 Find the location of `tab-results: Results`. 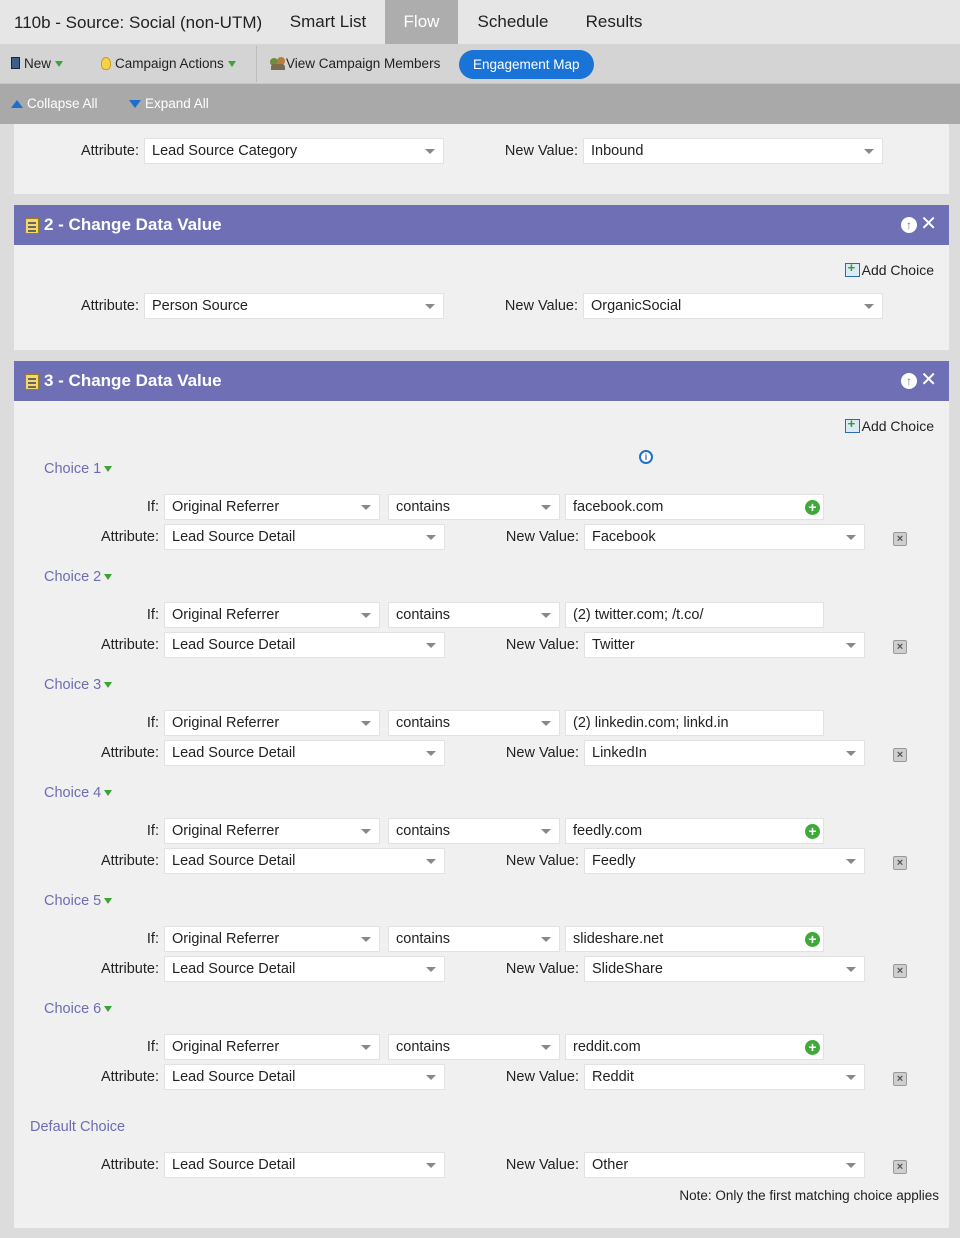

tab-results: Results is located at coordinates (614, 22).